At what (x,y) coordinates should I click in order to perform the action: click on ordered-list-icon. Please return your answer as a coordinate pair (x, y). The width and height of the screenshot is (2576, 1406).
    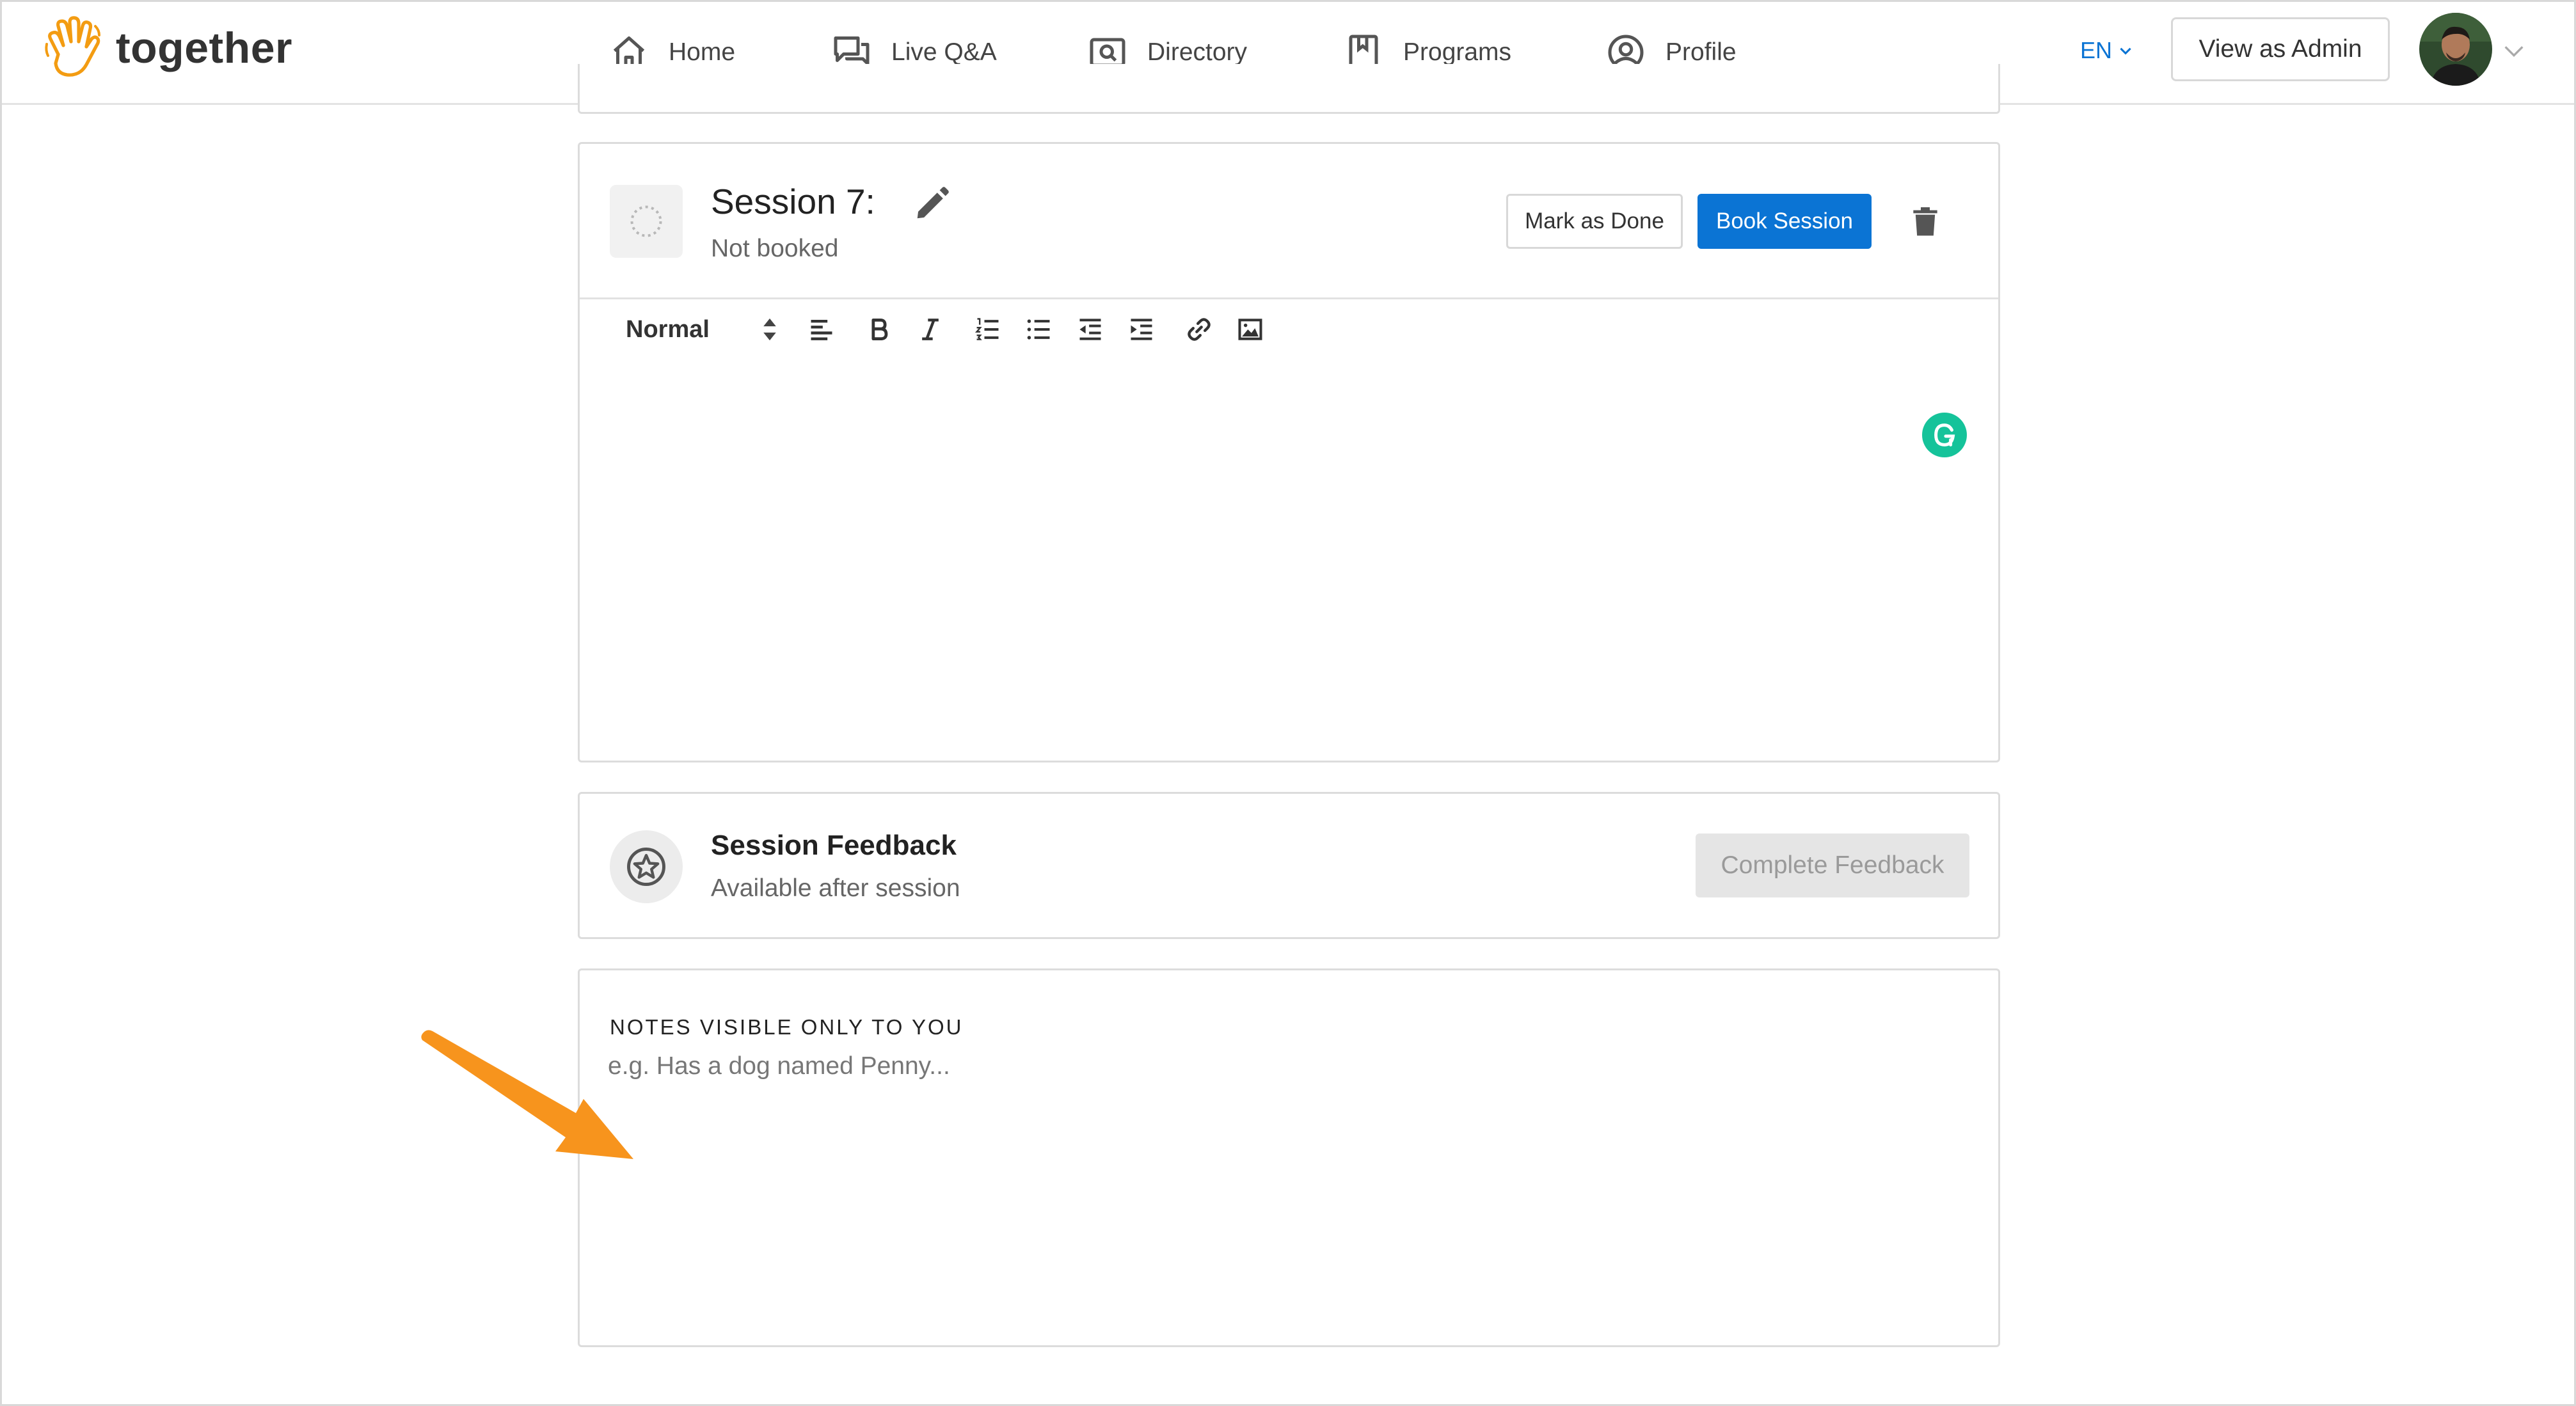
    Looking at the image, I should click on (987, 329).